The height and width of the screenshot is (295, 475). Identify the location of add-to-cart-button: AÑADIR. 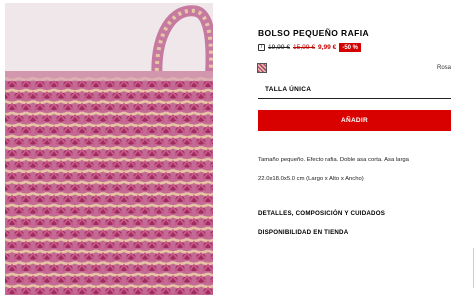
(354, 120).